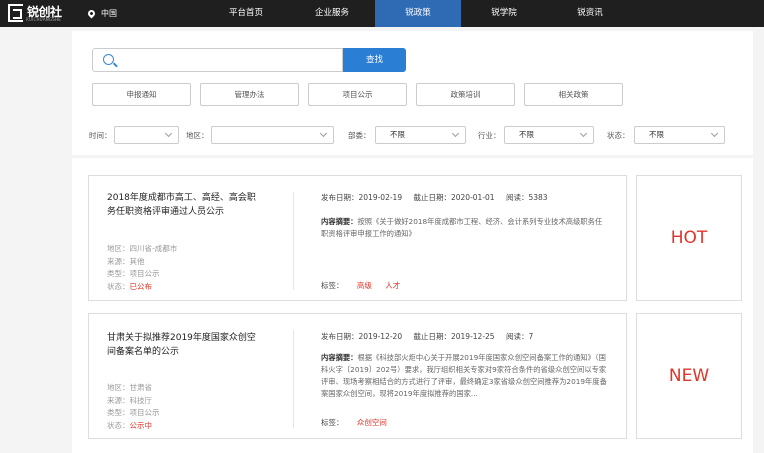  I want to click on location-label: 中国, so click(109, 13).